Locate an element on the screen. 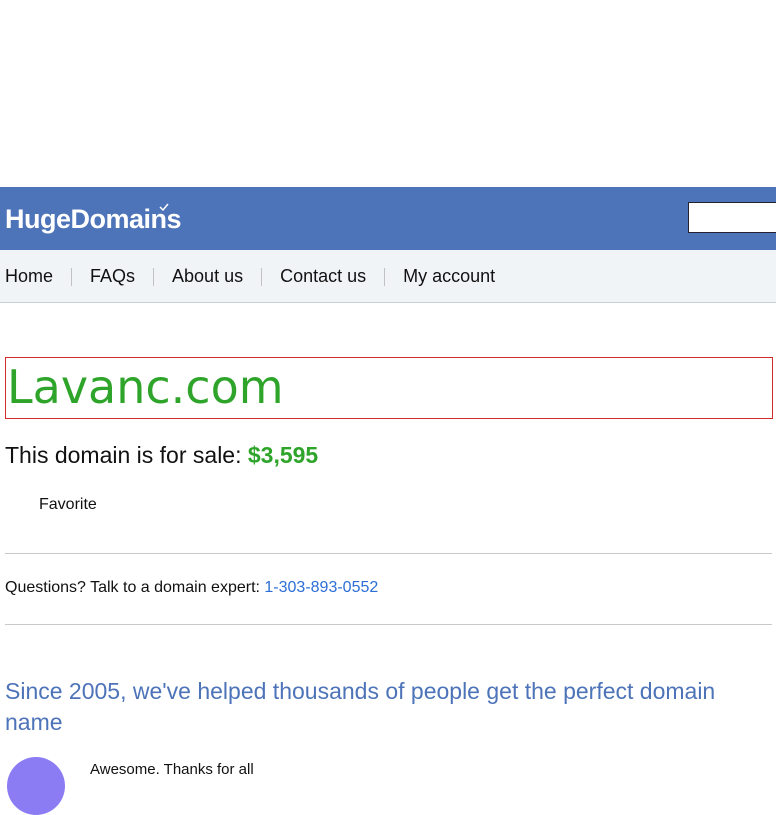 The width and height of the screenshot is (776, 815). nav-about-link: About us is located at coordinates (207, 276).